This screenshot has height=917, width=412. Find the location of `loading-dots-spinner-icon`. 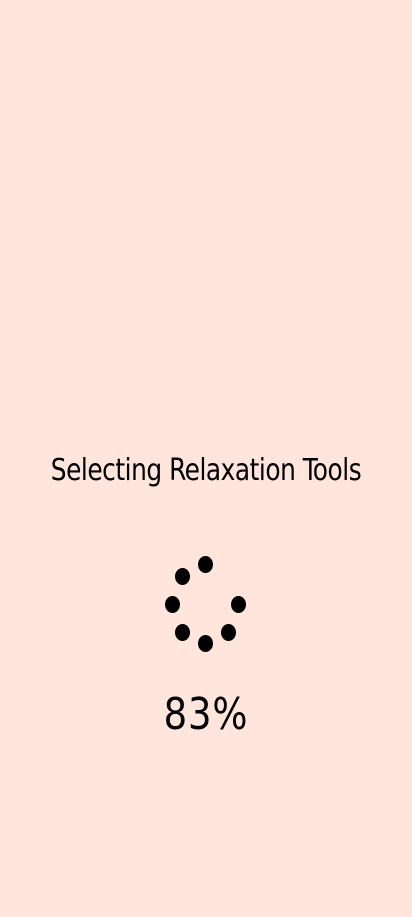

loading-dots-spinner-icon is located at coordinates (205, 603).